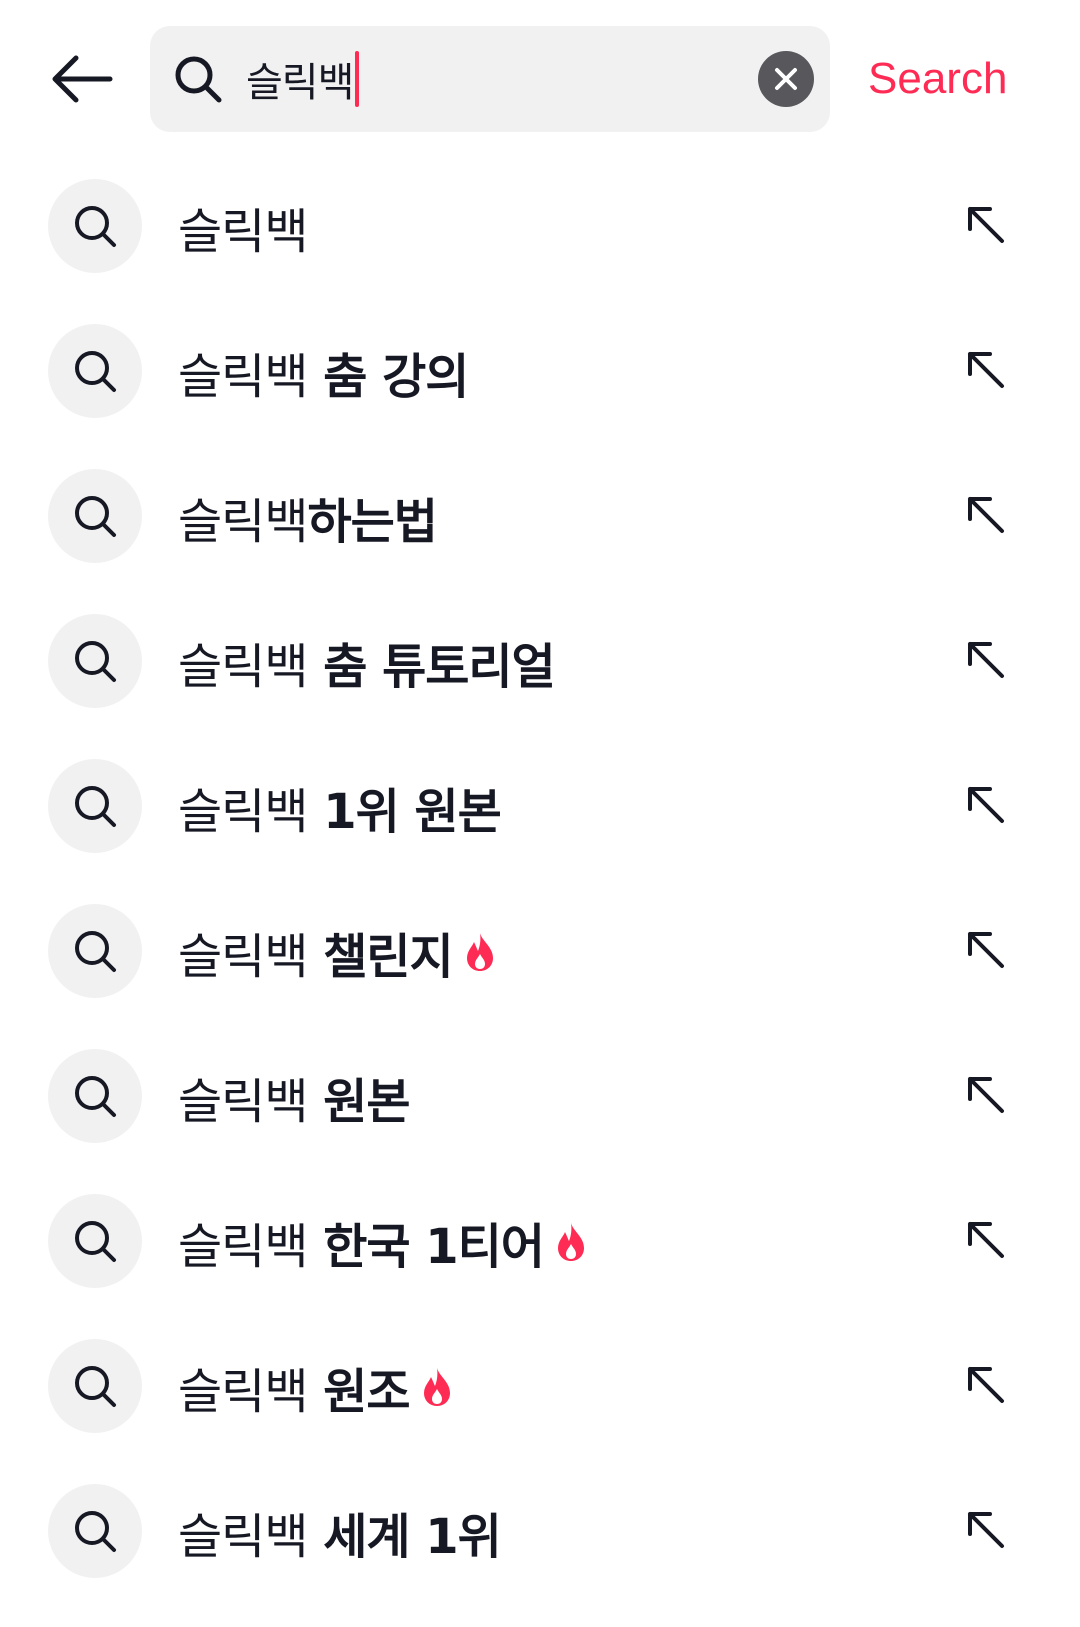 This screenshot has width=1080, height=1627. I want to click on suggestion-text: 슬릭백 원조, so click(316, 1387).